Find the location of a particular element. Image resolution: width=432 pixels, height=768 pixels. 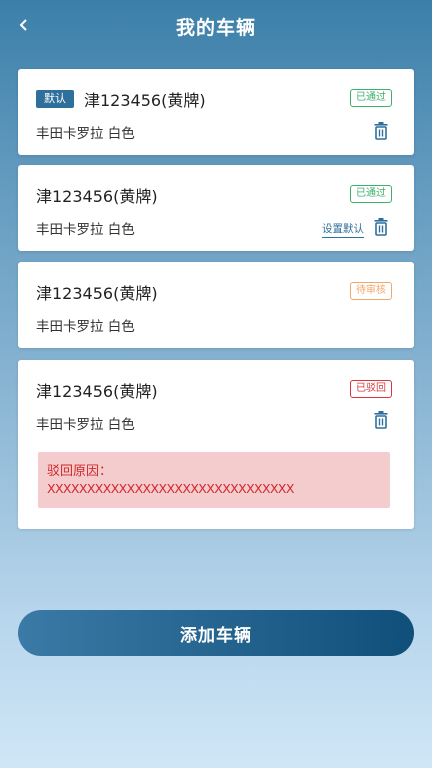

page-title: 我的车辆 is located at coordinates (215, 27).